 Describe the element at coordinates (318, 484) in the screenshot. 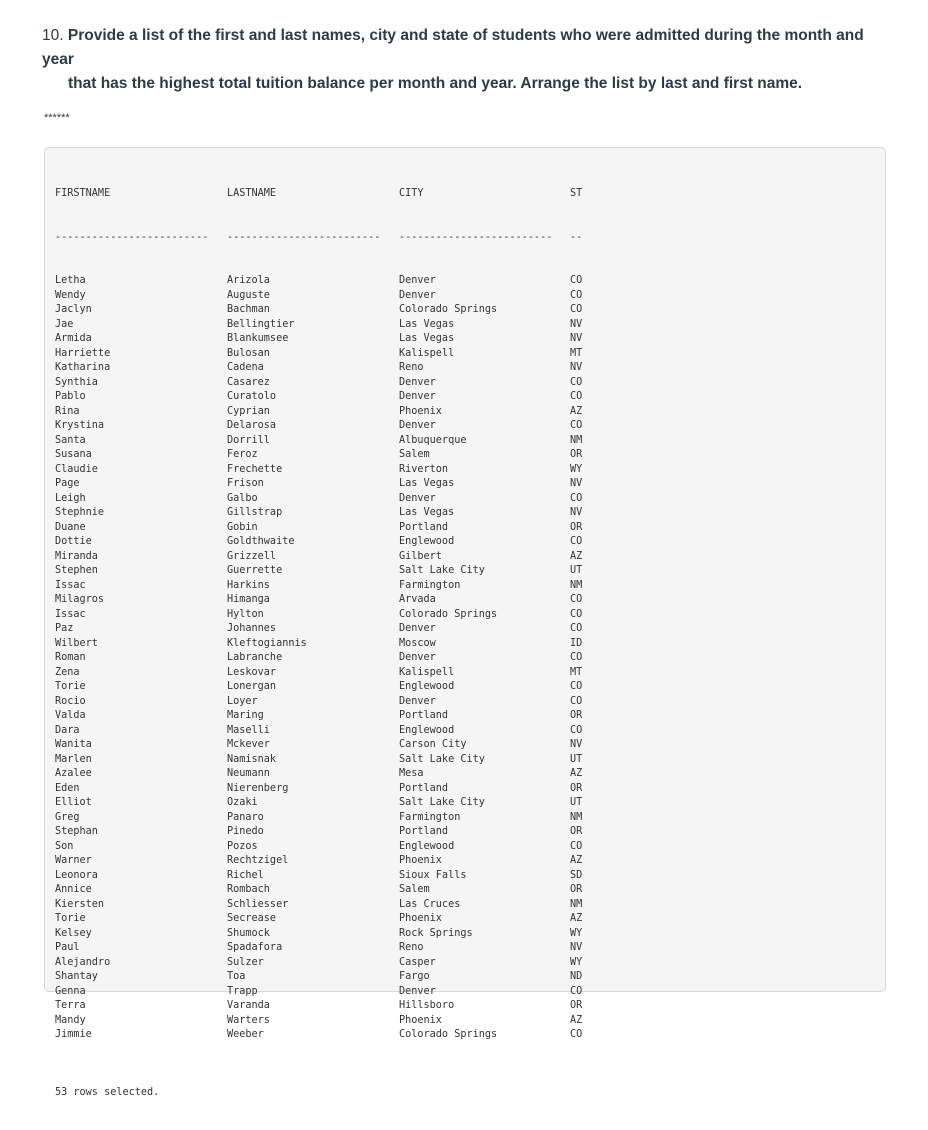

I see `table-row: Page Frison Las Vegas NV` at that location.